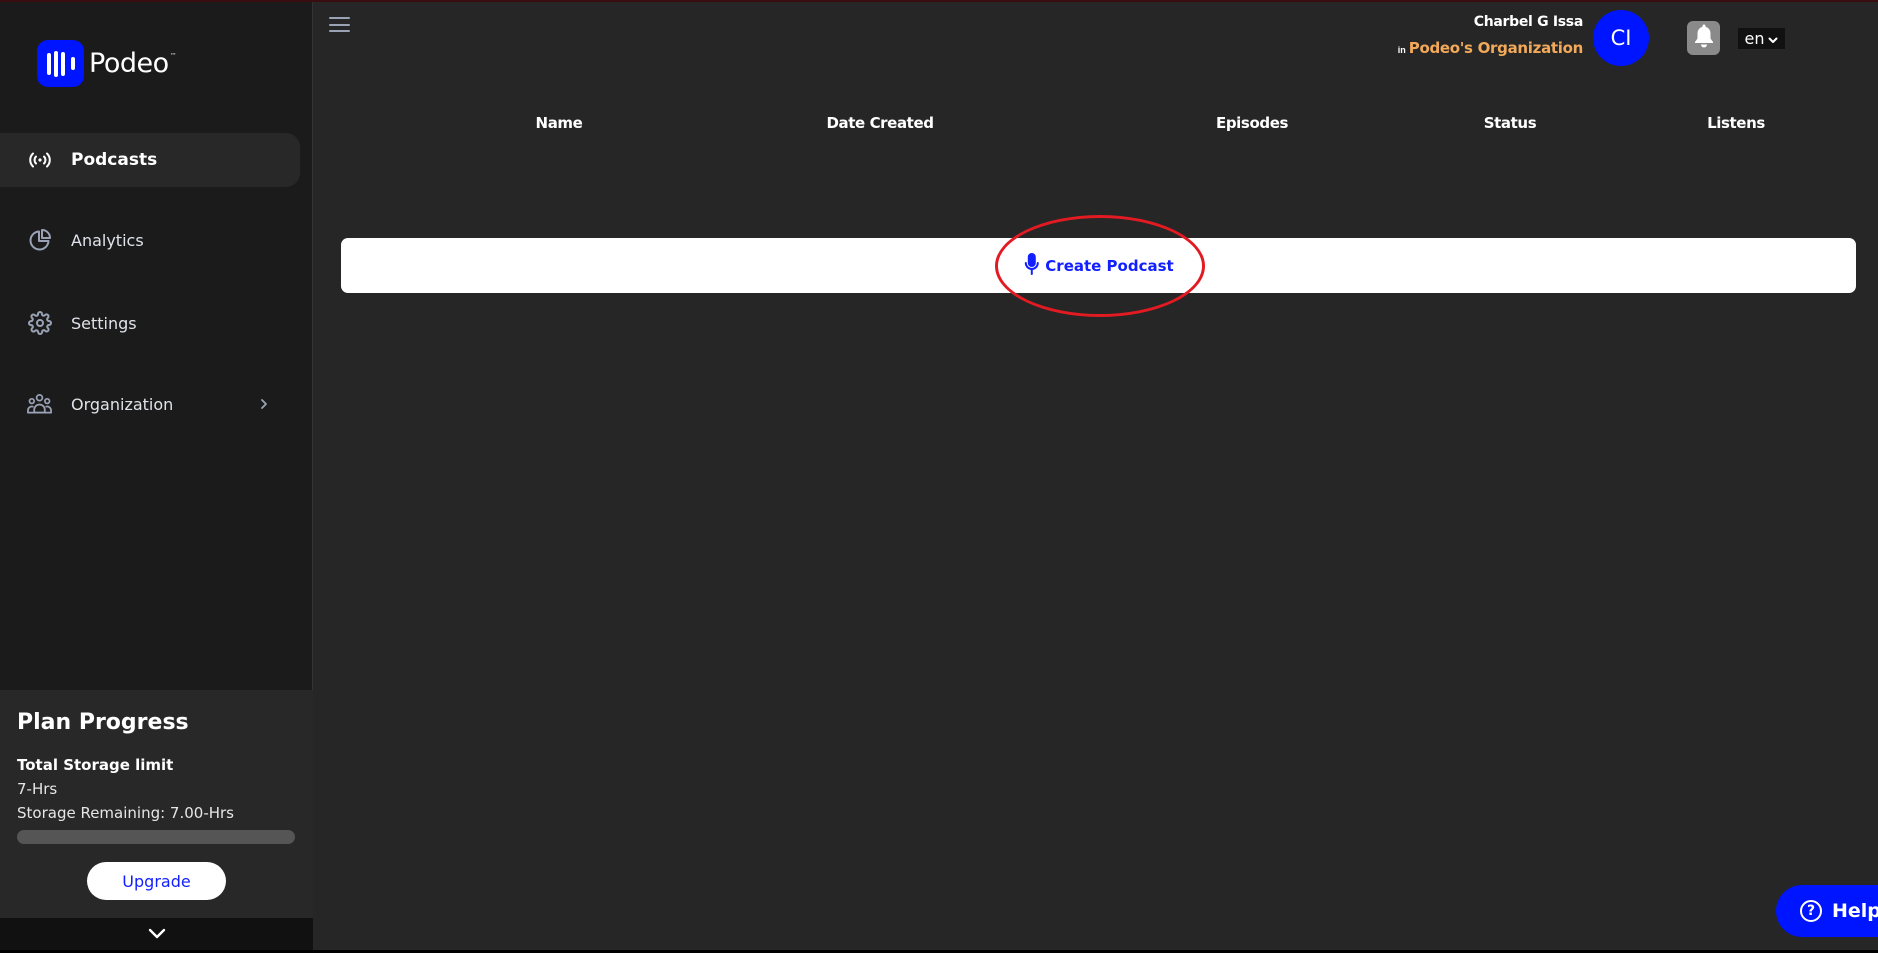 The height and width of the screenshot is (953, 1878). What do you see at coordinates (150, 240) in the screenshot?
I see `sidebar-item-analytics: Analytics` at bounding box center [150, 240].